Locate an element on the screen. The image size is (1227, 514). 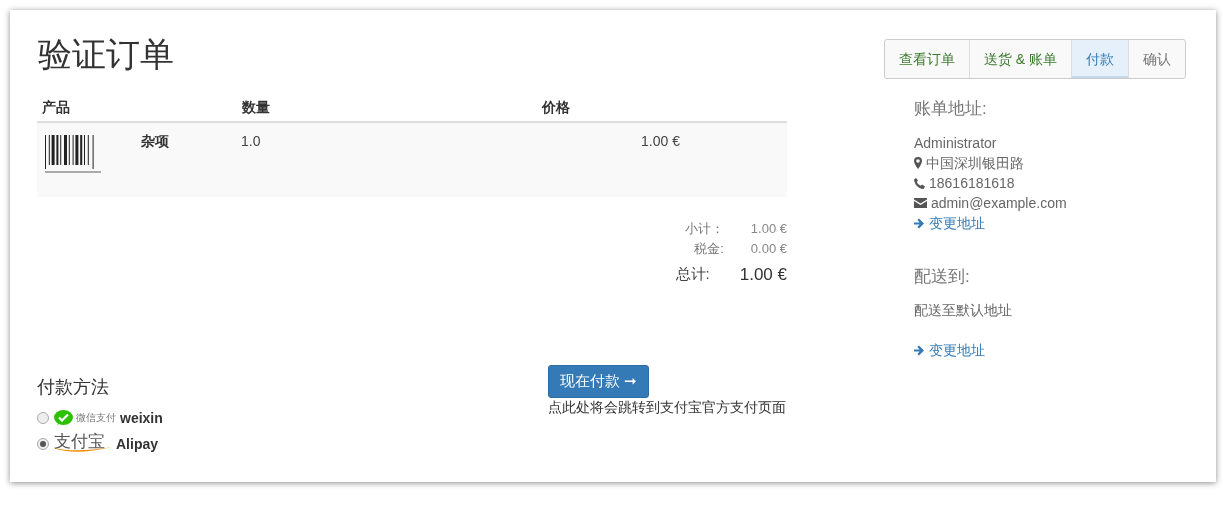
contact-text: admin@example.com is located at coordinates (999, 203).